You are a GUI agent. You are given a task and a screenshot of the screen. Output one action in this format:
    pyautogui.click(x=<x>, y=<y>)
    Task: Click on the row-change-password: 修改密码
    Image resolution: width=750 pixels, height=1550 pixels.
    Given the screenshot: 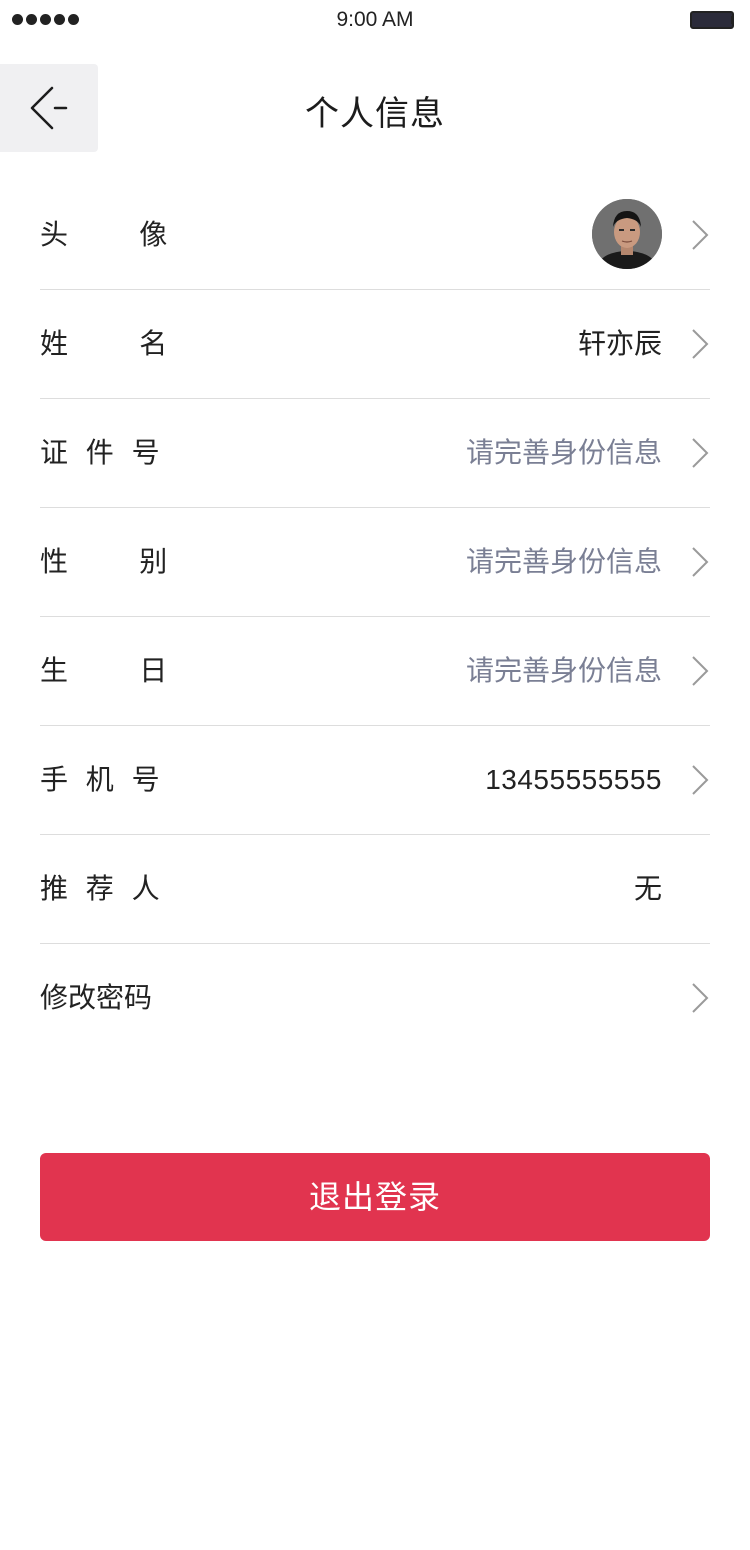 What is the action you would take?
    pyautogui.click(x=375, y=998)
    